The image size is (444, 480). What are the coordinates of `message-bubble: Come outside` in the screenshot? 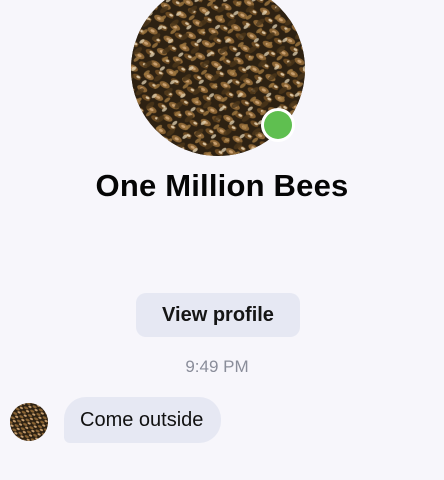 It's located at (143, 420).